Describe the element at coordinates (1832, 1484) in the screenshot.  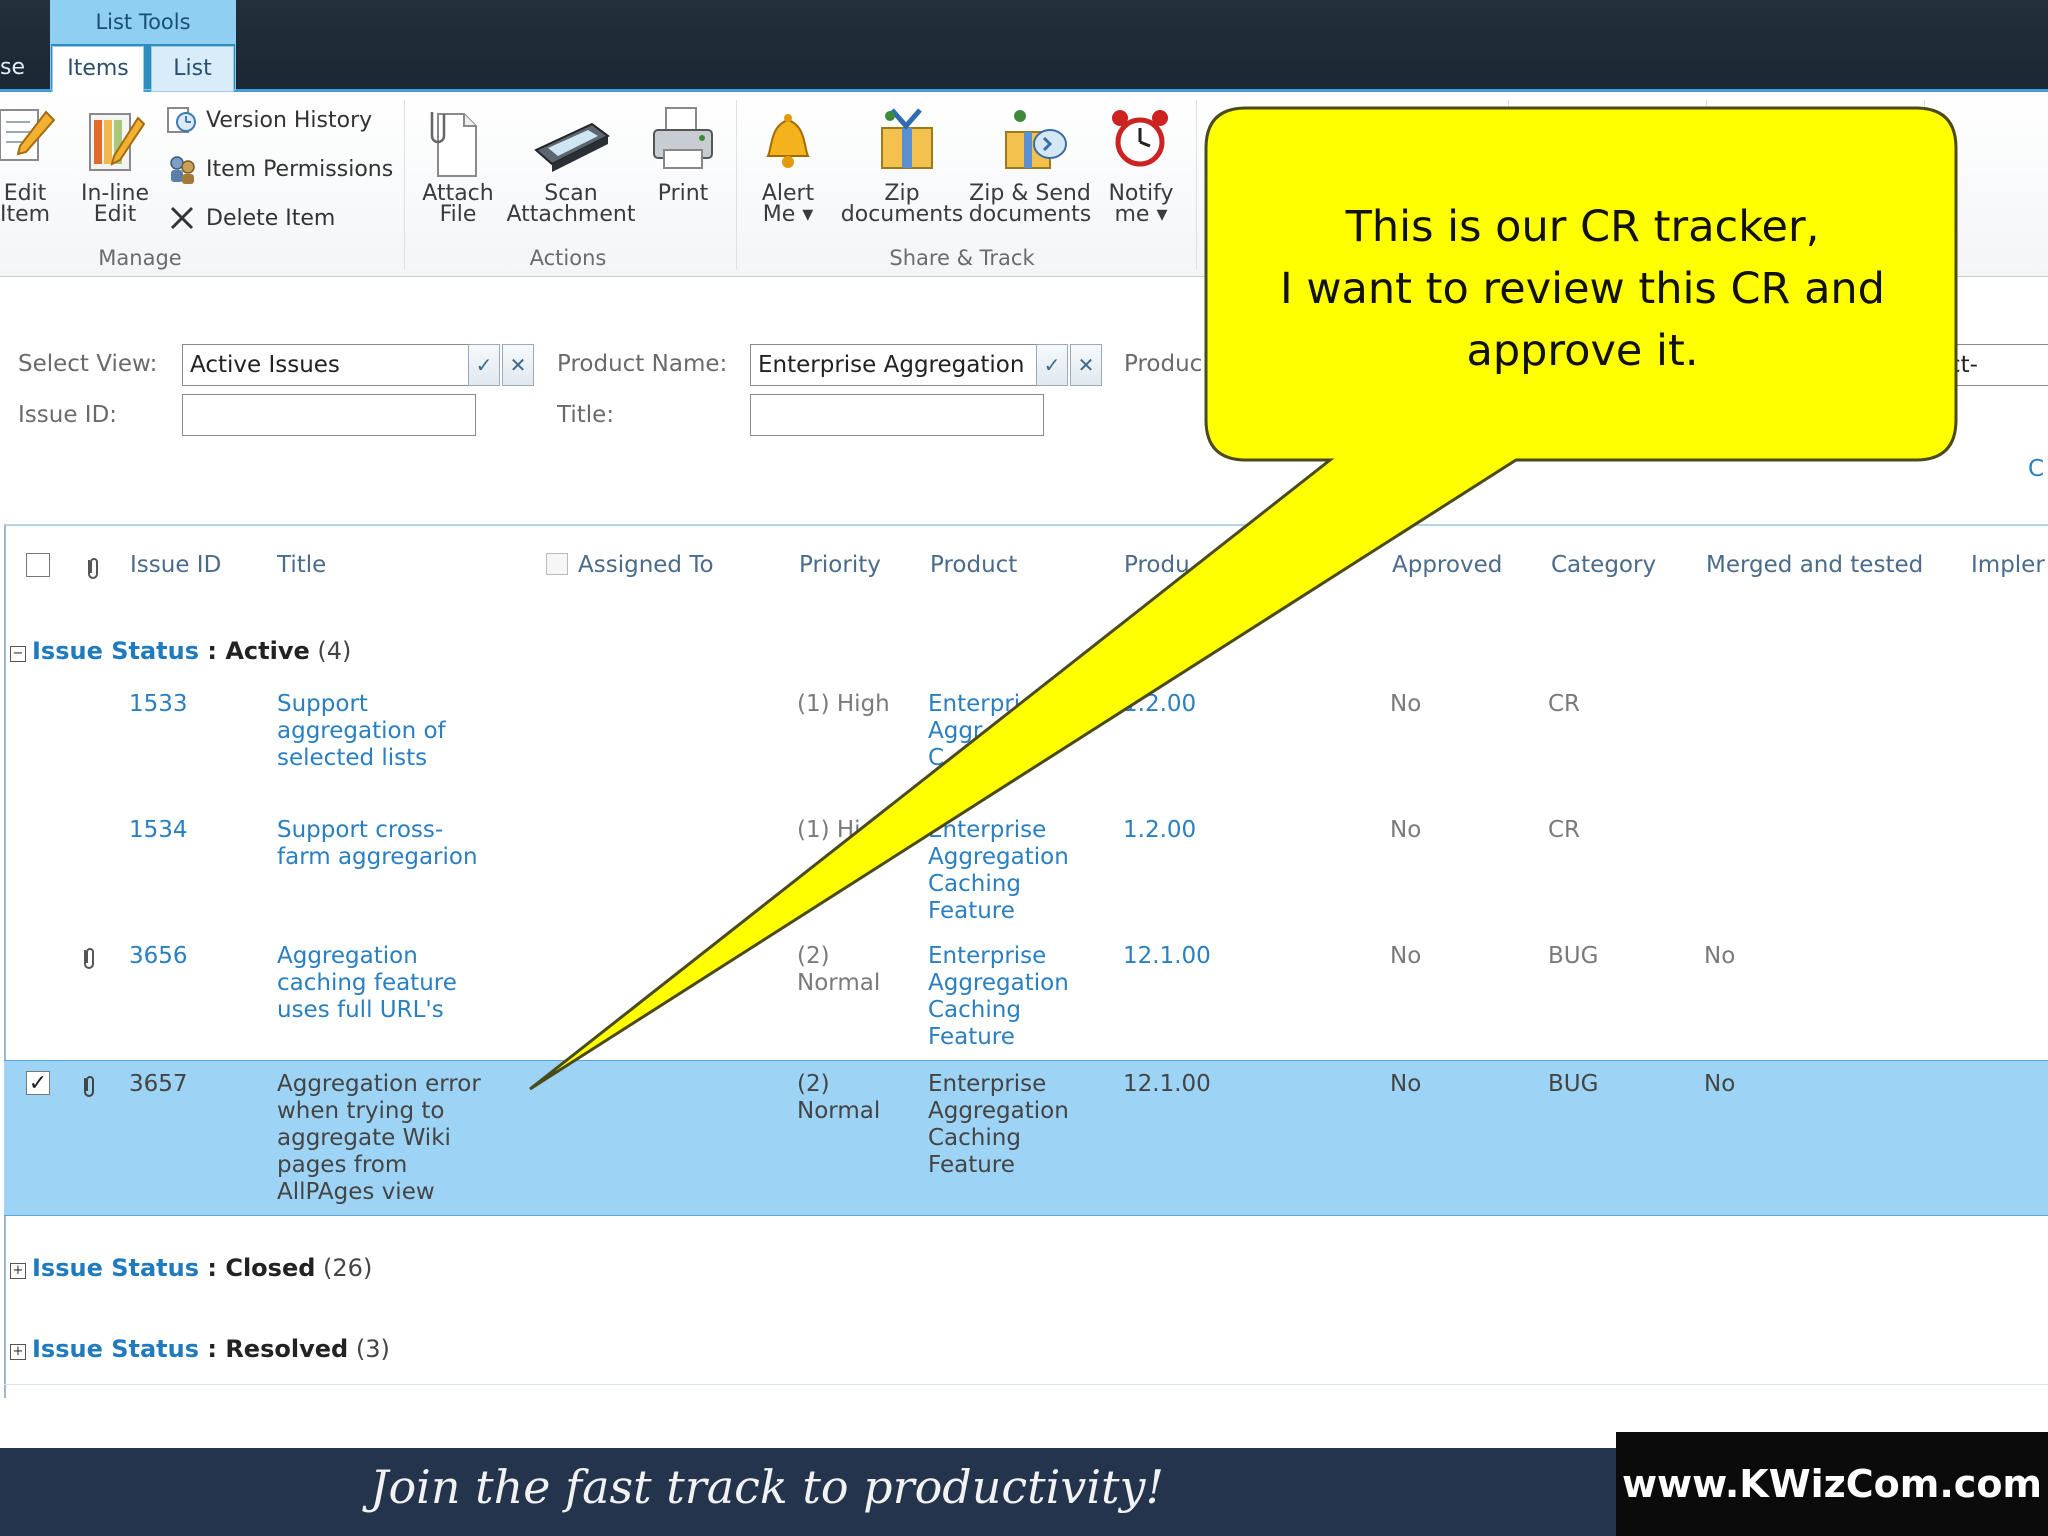
I see `footer-logo: www.KWizCom.com` at that location.